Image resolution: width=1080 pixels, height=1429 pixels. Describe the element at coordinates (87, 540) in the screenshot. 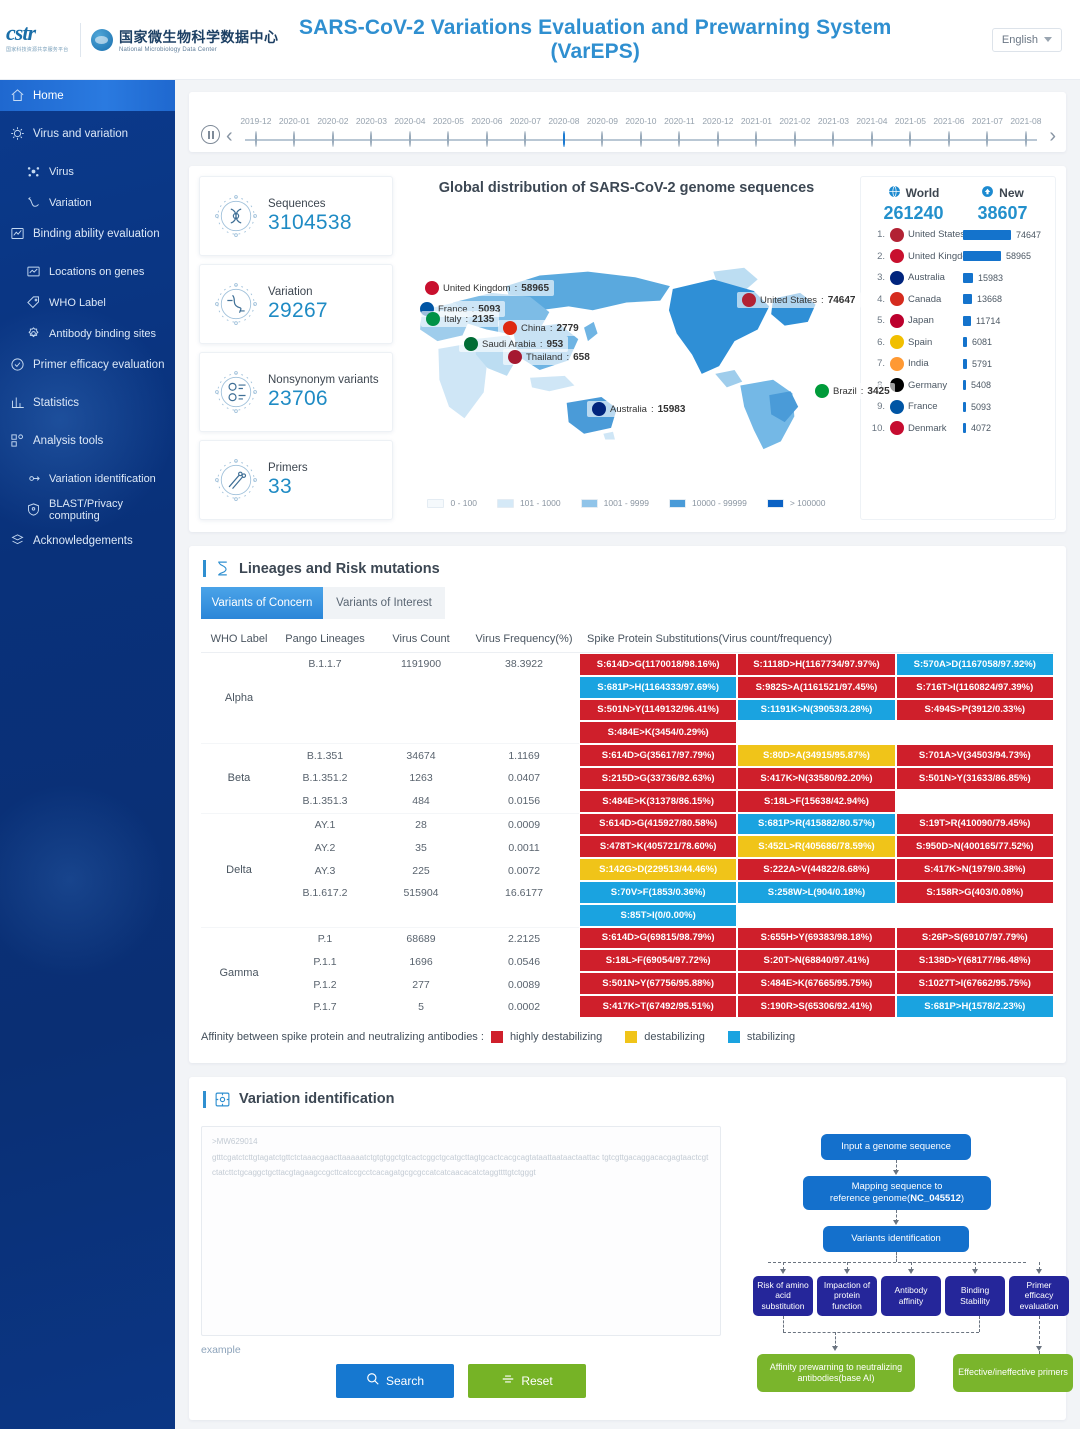

I see `sidebar-item-acknowledgements: Acknowledgements` at that location.